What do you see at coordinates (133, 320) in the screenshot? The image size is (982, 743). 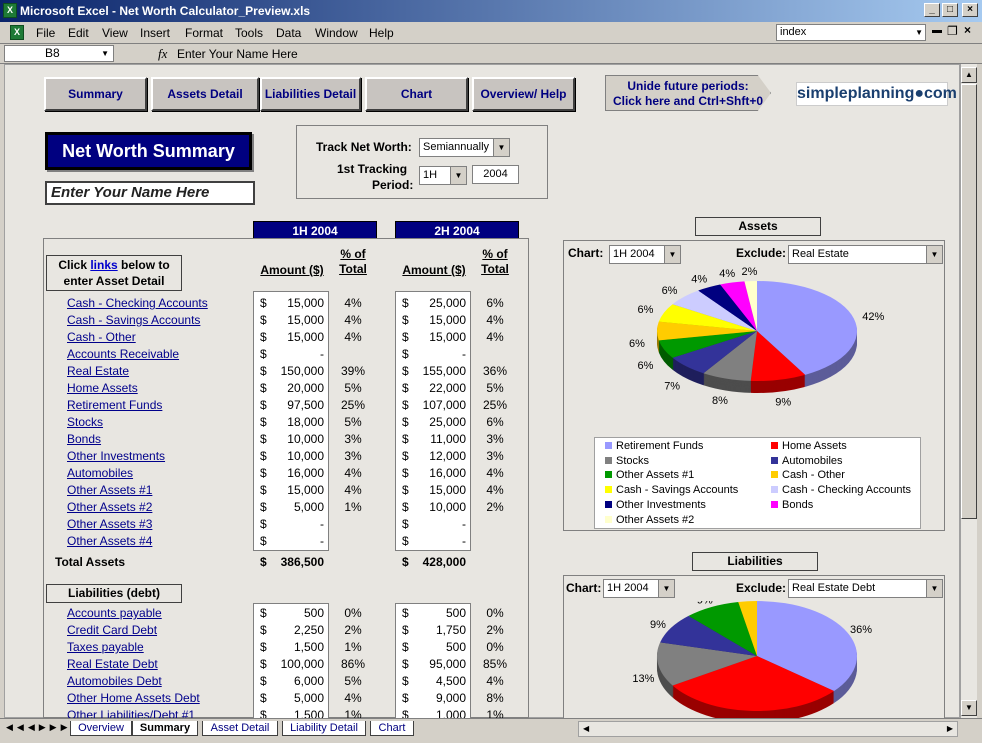 I see `row-label-link: Cash - Savings Accounts` at bounding box center [133, 320].